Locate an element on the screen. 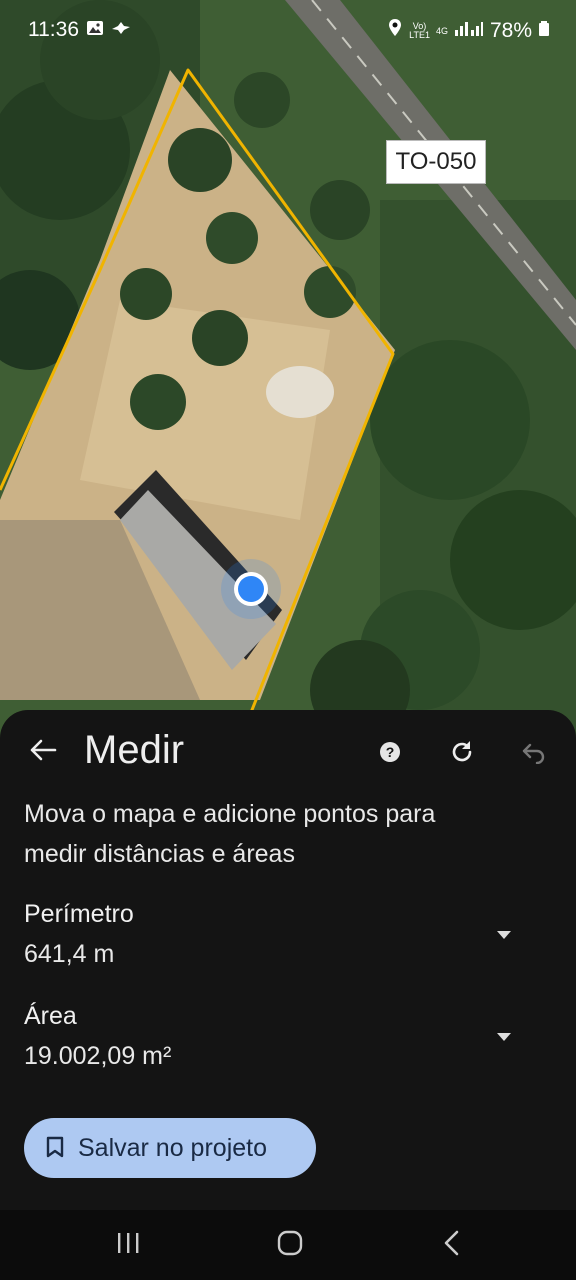 The height and width of the screenshot is (1280, 576). nav-back-button is located at coordinates (452, 1245).